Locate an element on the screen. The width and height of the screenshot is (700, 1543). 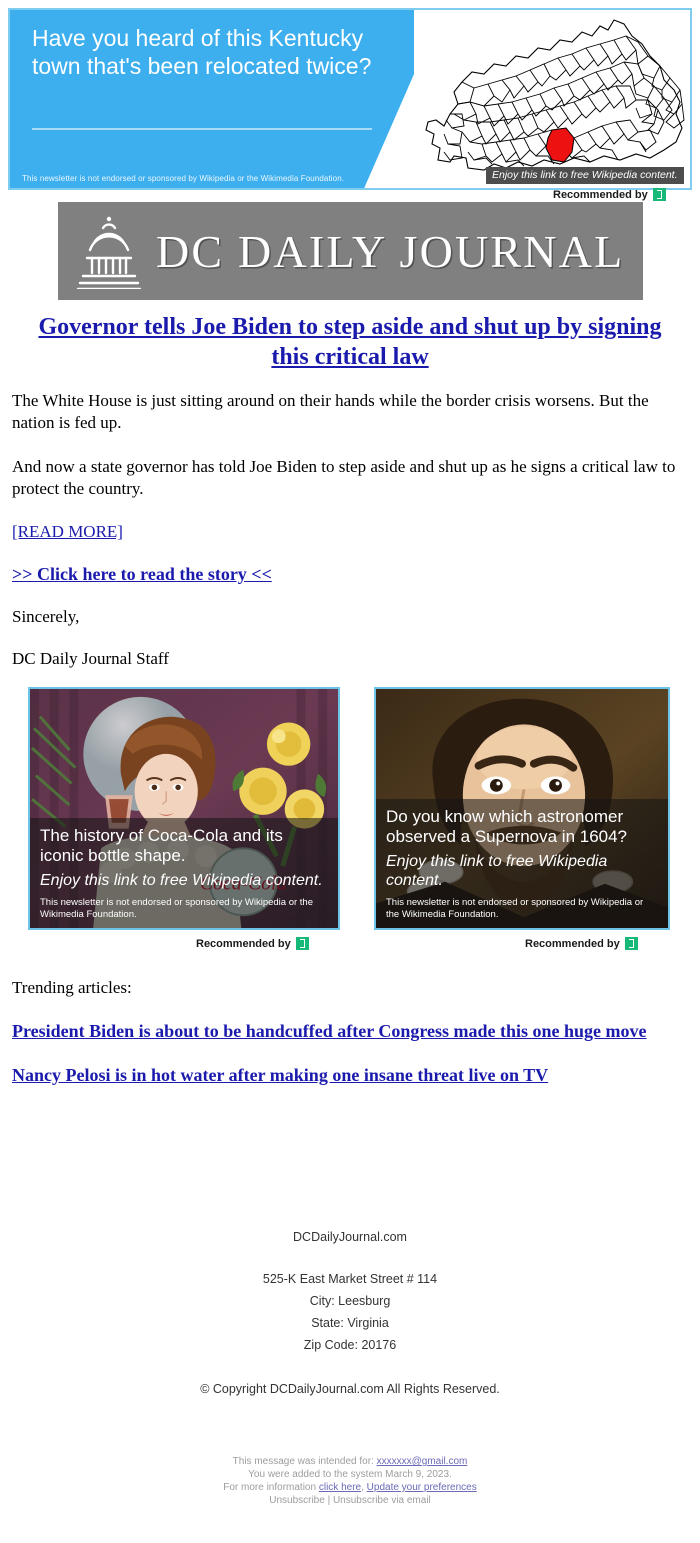
click-here-link: click here is located at coordinates (340, 1487).